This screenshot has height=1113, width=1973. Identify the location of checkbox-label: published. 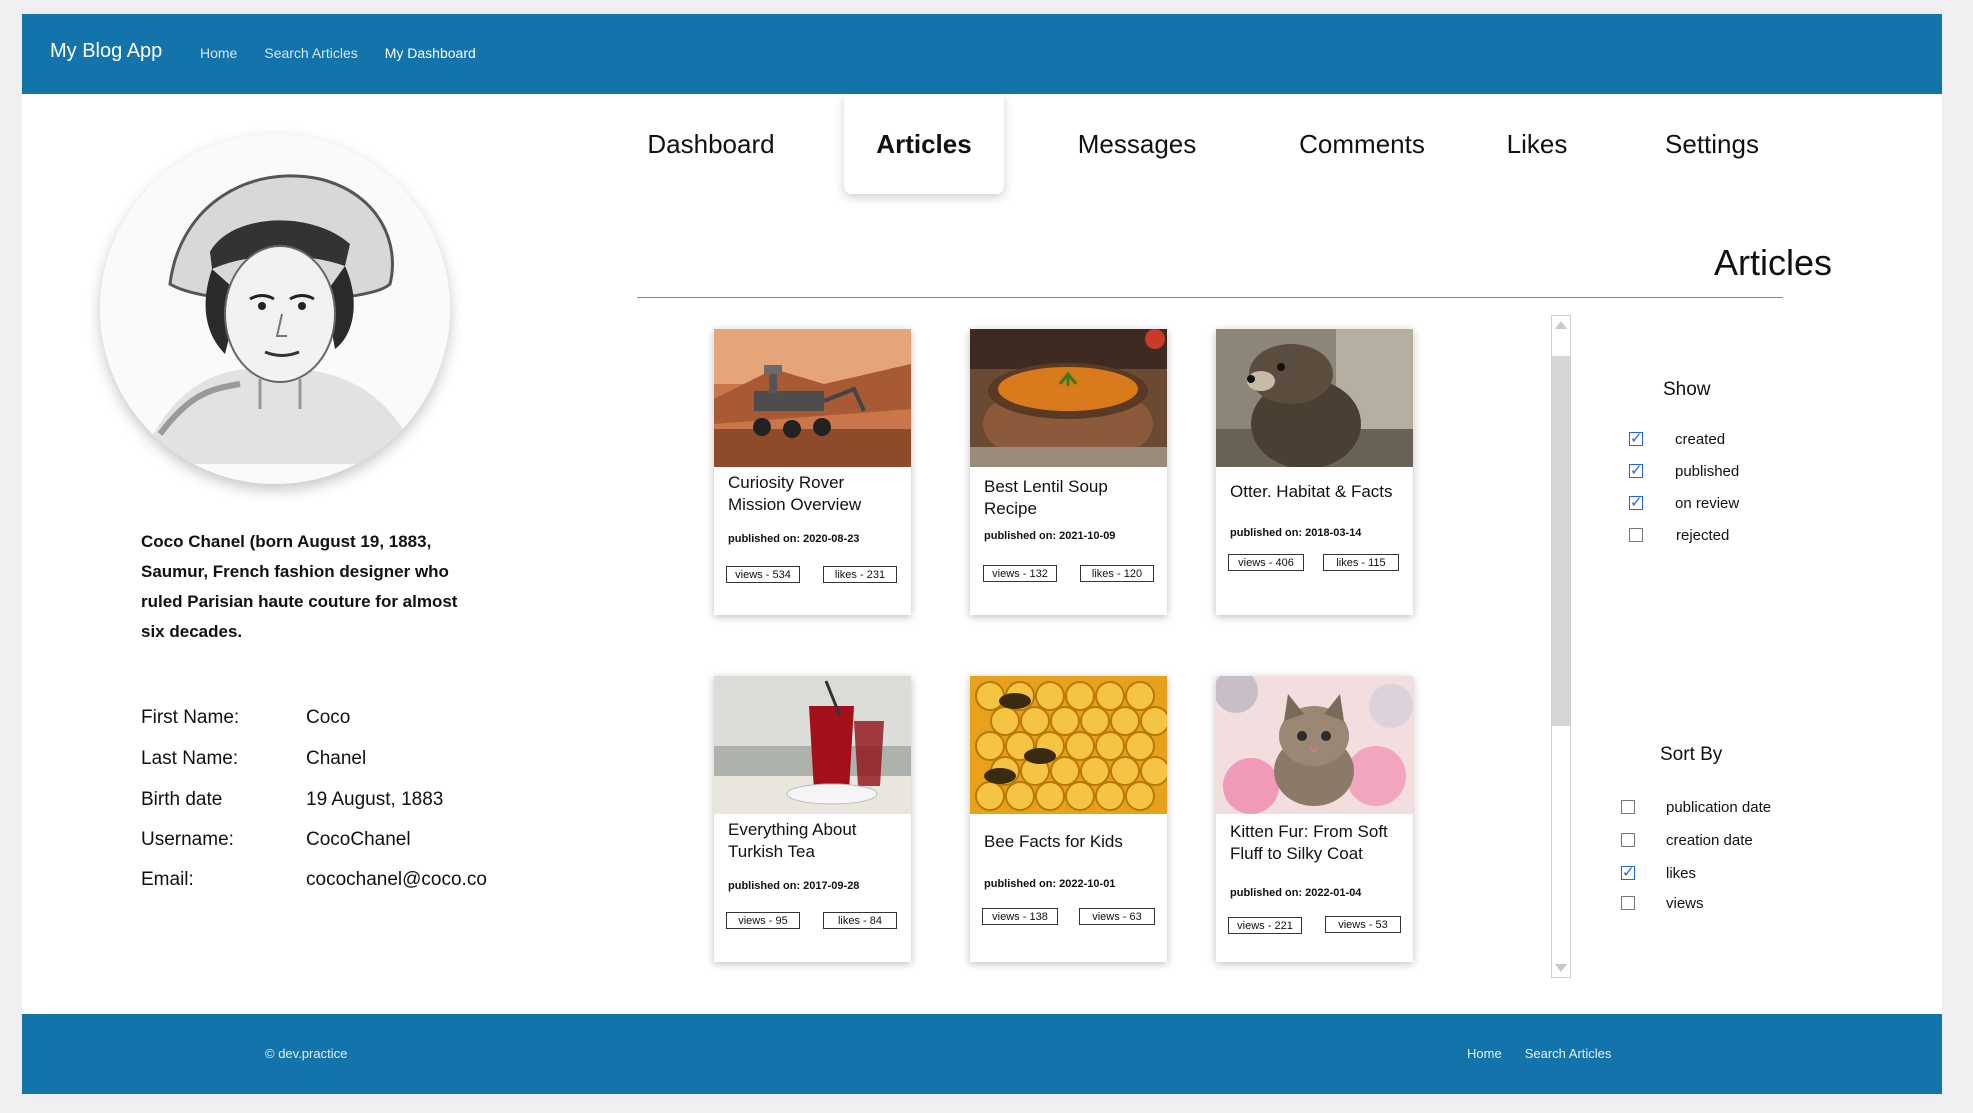
(1707, 471).